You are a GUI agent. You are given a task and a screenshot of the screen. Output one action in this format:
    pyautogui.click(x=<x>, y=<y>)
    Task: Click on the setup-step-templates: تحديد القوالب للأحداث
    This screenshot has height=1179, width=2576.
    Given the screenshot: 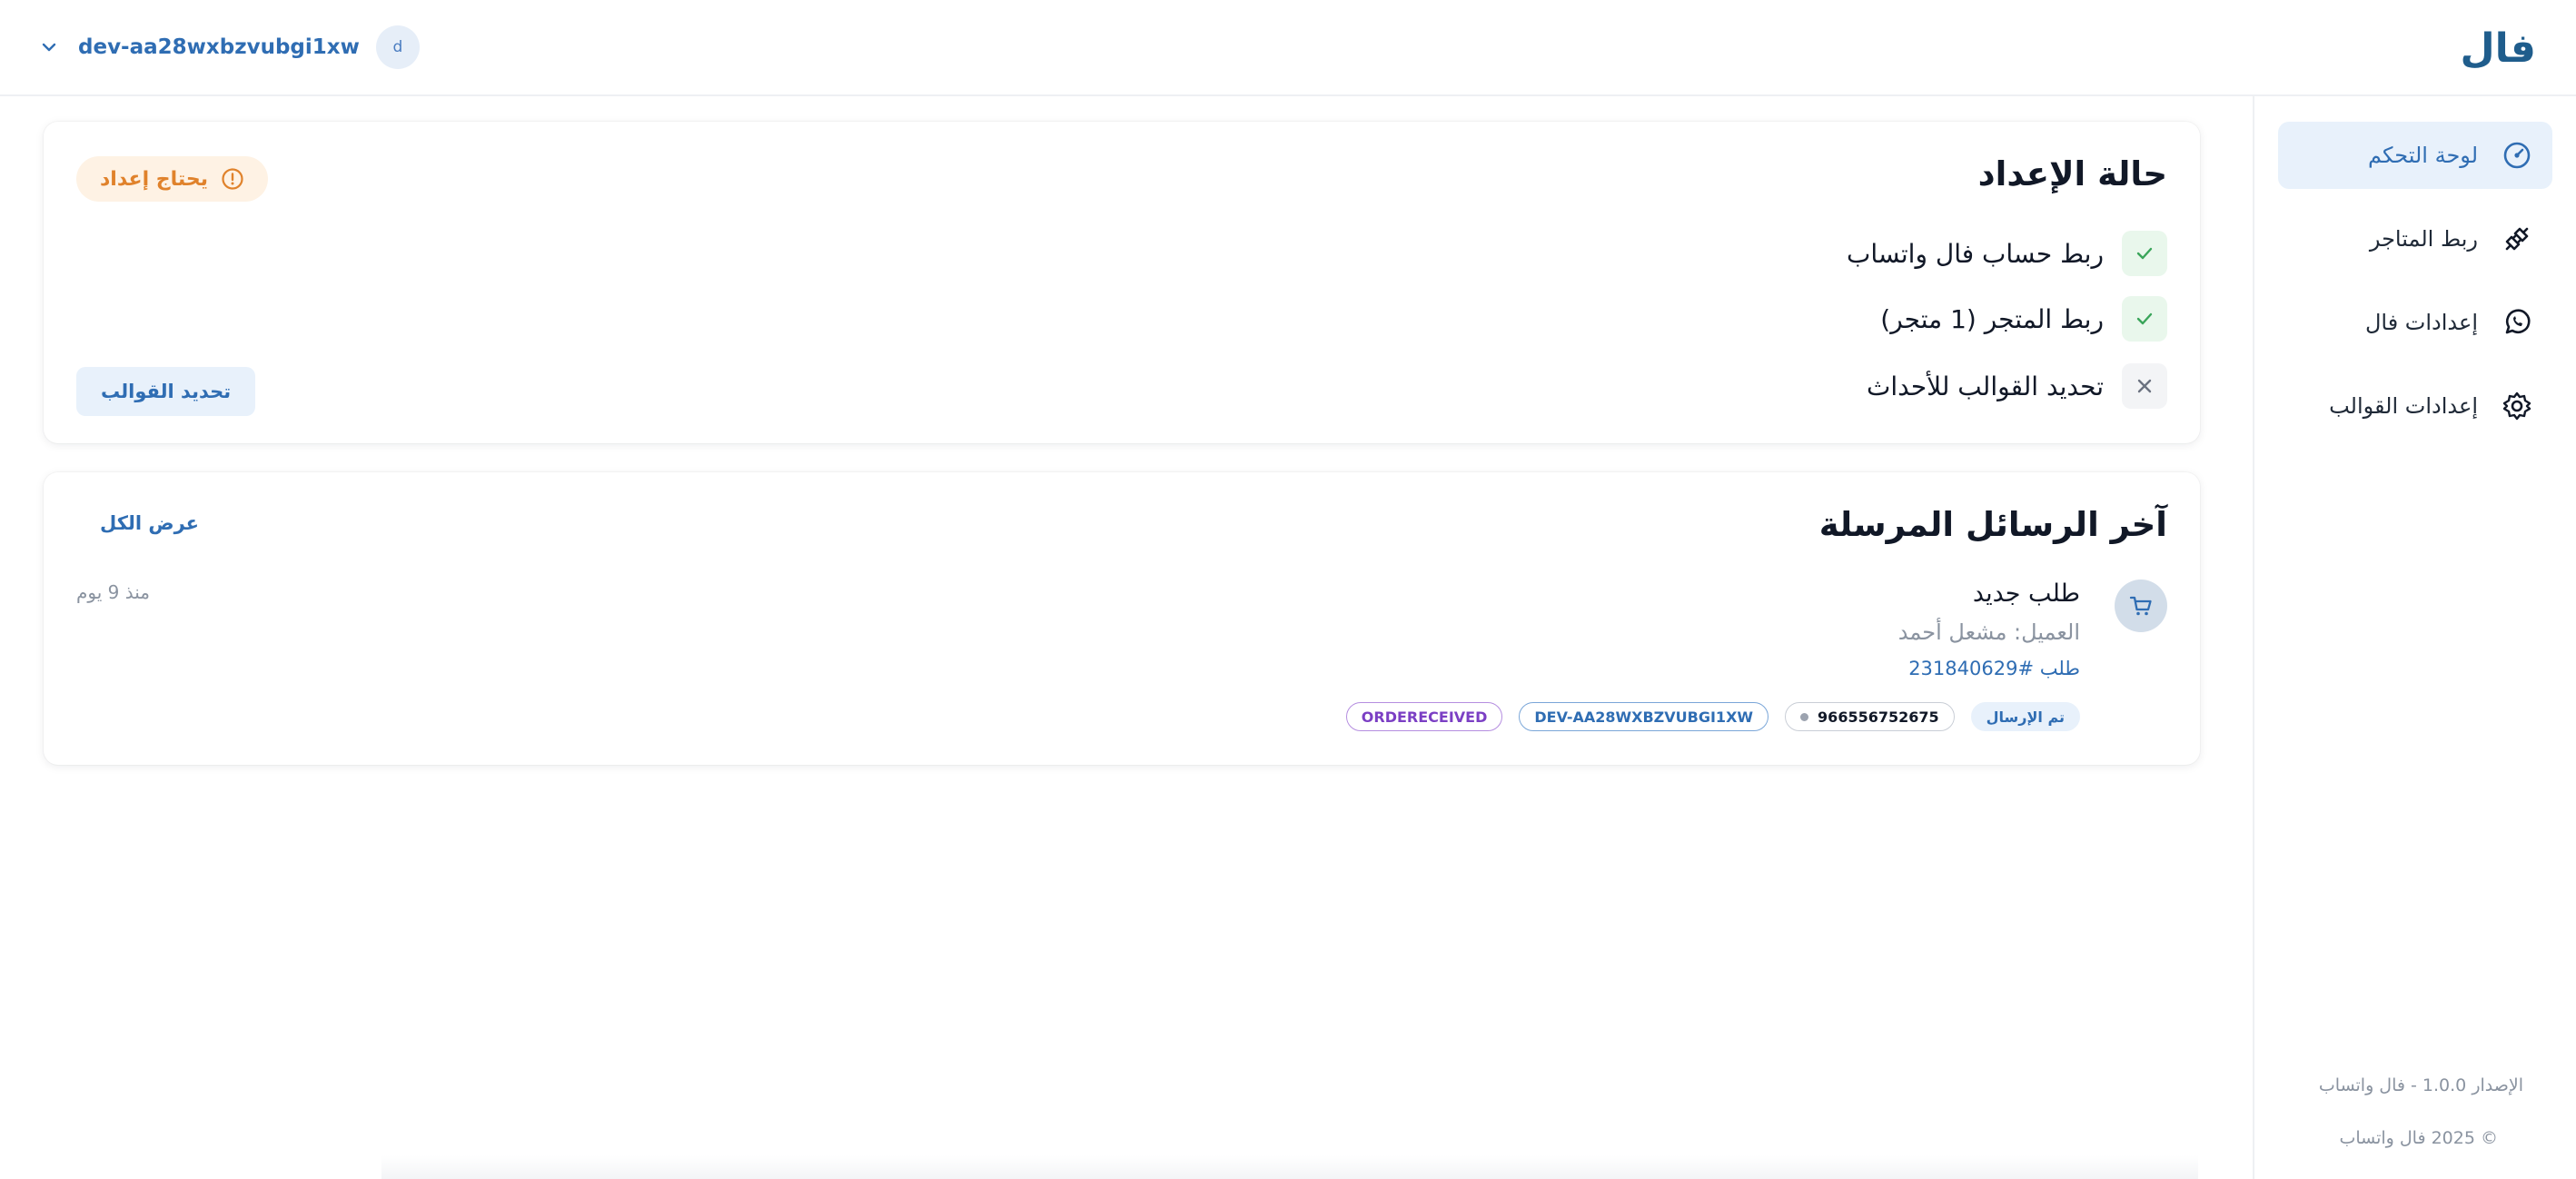 What is the action you would take?
    pyautogui.click(x=2017, y=386)
    